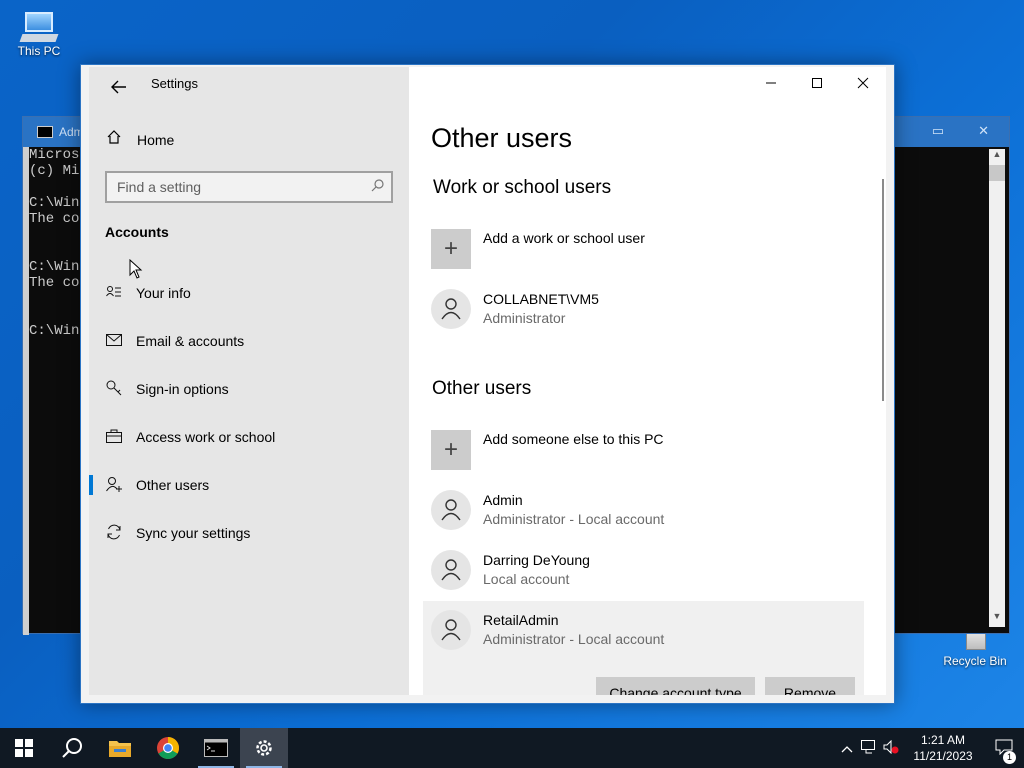 The height and width of the screenshot is (768, 1024). I want to click on system-tray: 1:21 AM 11/21/2023 1, so click(930, 748).